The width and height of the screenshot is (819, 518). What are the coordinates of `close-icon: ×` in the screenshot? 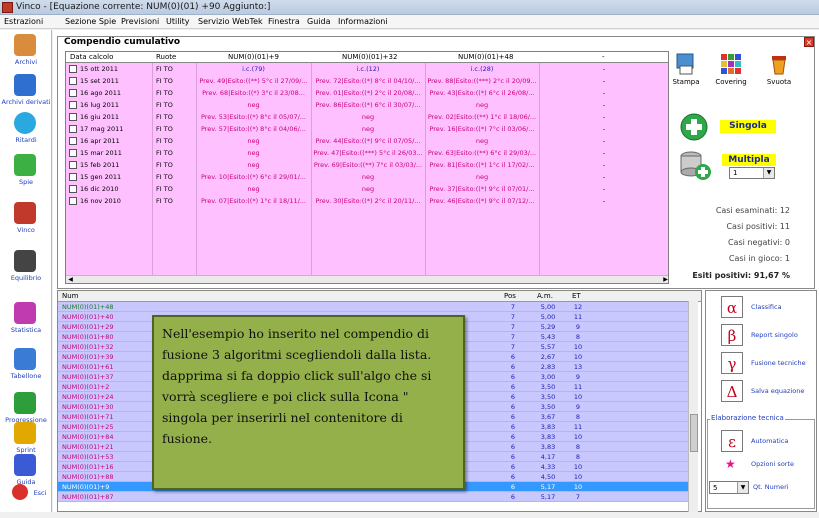 It's located at (809, 42).